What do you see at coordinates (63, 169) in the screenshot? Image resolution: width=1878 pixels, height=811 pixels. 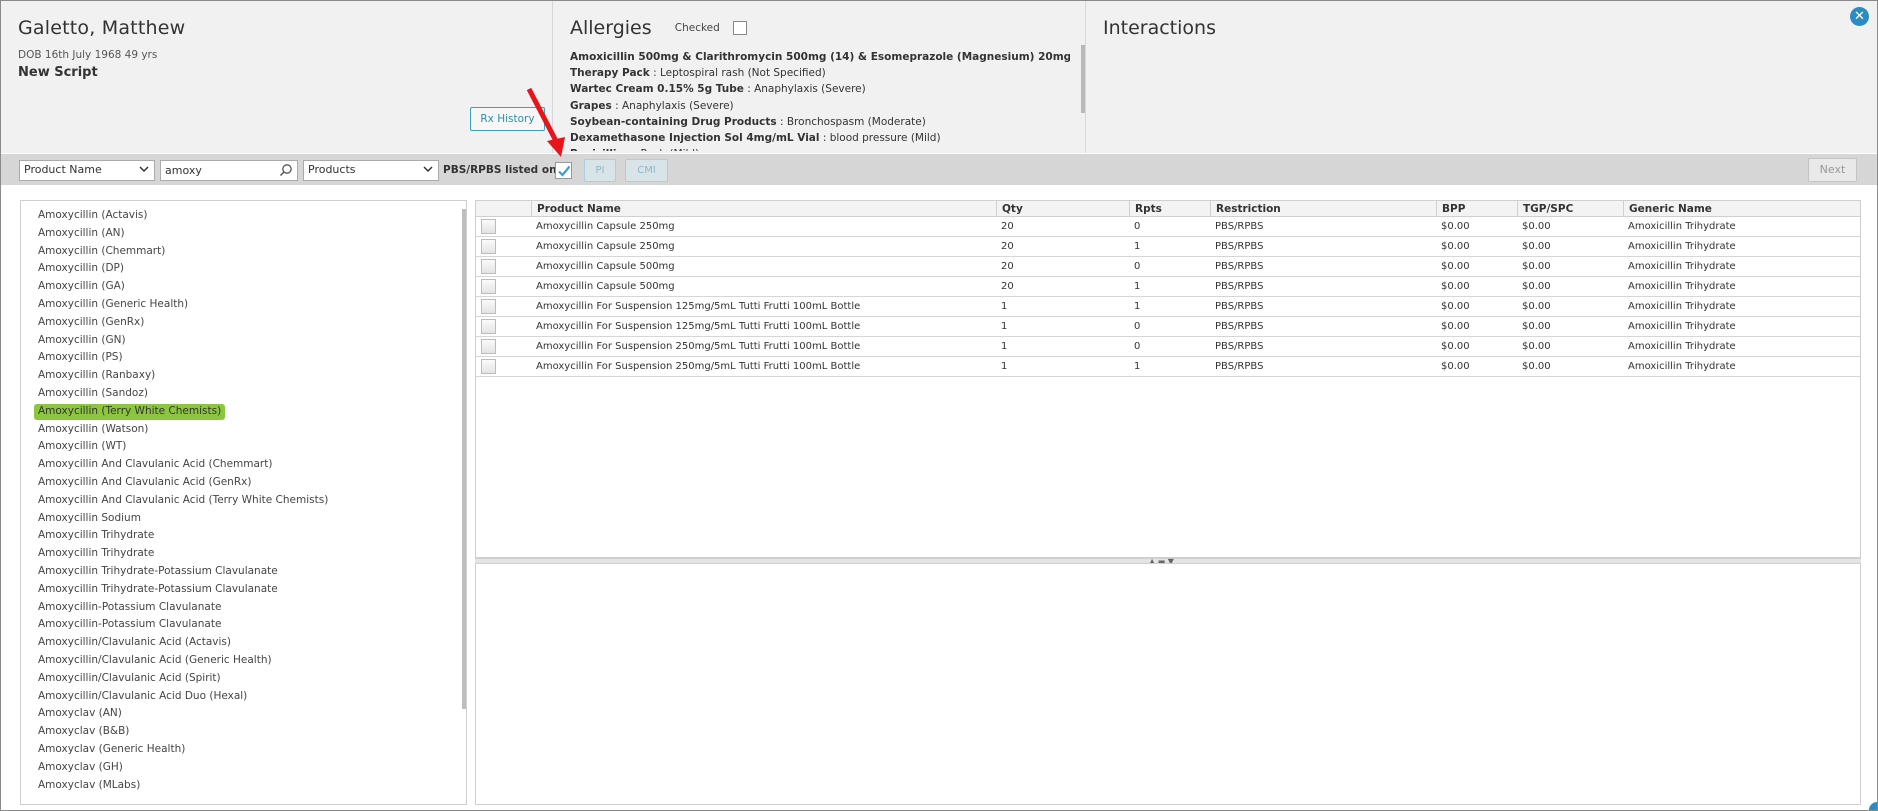 I see `search-type-value: Product Name` at bounding box center [63, 169].